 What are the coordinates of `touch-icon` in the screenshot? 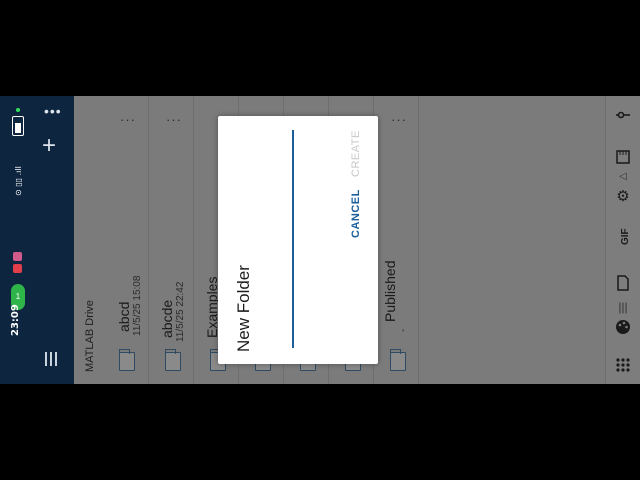 It's located at (623, 115).